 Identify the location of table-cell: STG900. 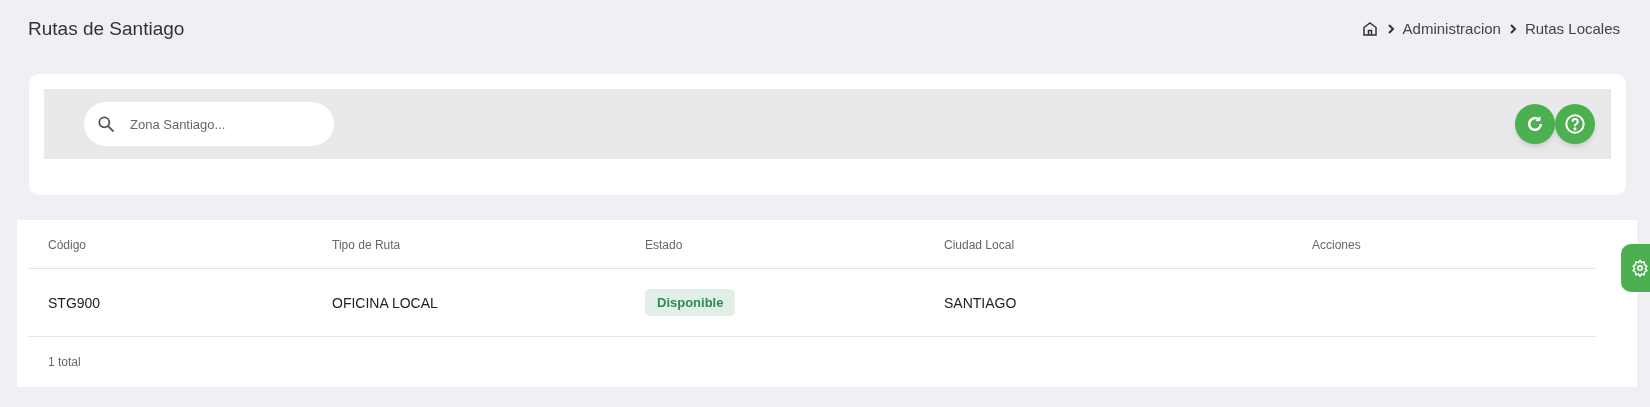
(74, 302).